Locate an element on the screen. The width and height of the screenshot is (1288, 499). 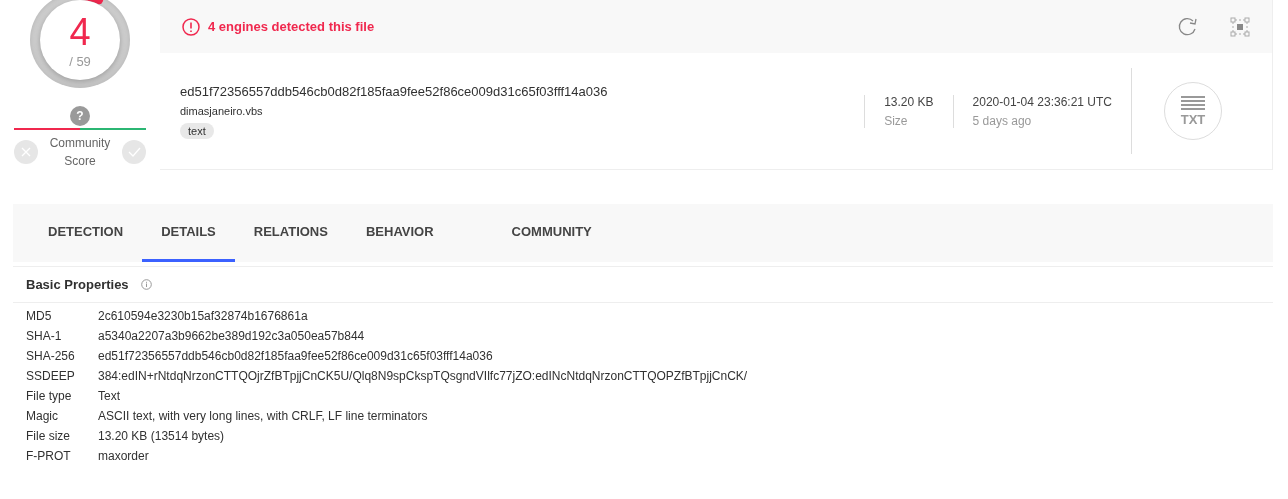
stat-label: 5 days ago is located at coordinates (1002, 120).